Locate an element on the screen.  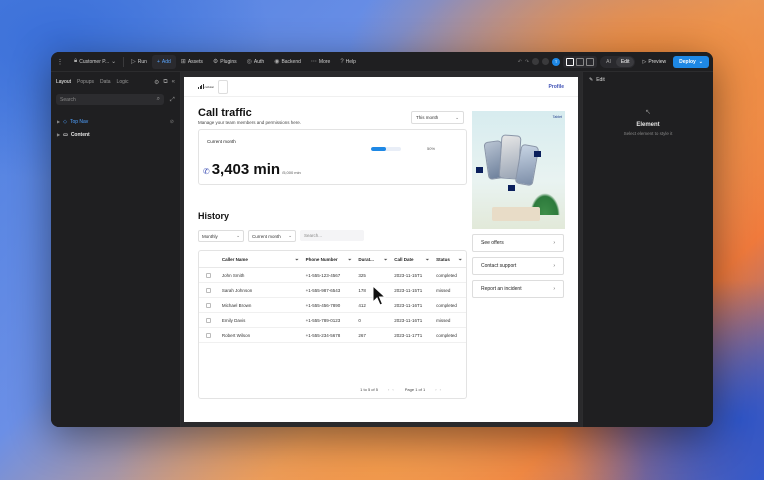
price-tag is located at coordinates (512, 188).